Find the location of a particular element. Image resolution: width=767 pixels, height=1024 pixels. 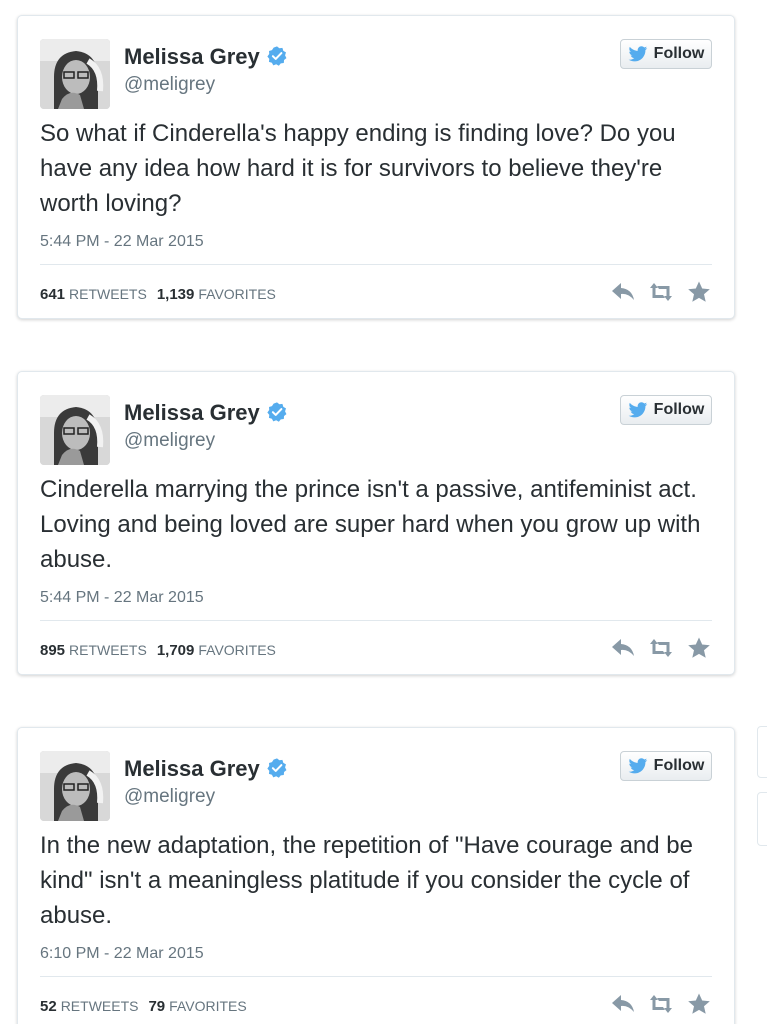

retweet-count: 52 is located at coordinates (48, 1006).